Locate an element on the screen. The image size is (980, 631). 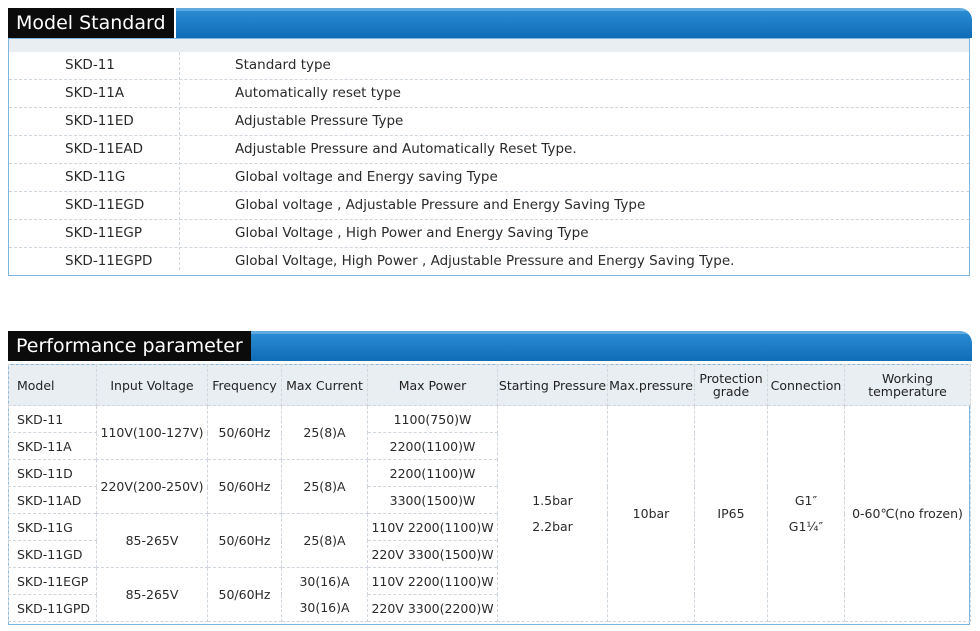
input-voltage-cell: 110V(100-127V) is located at coordinates (152, 432).